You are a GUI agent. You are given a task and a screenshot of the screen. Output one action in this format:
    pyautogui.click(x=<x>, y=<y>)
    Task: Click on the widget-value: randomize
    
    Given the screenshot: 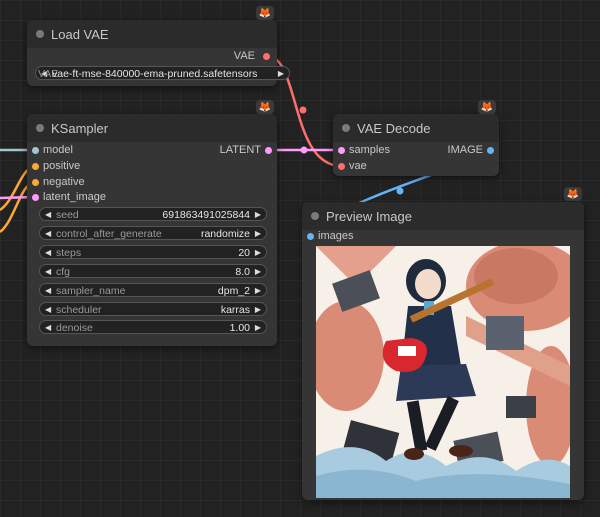 What is the action you would take?
    pyautogui.click(x=225, y=234)
    